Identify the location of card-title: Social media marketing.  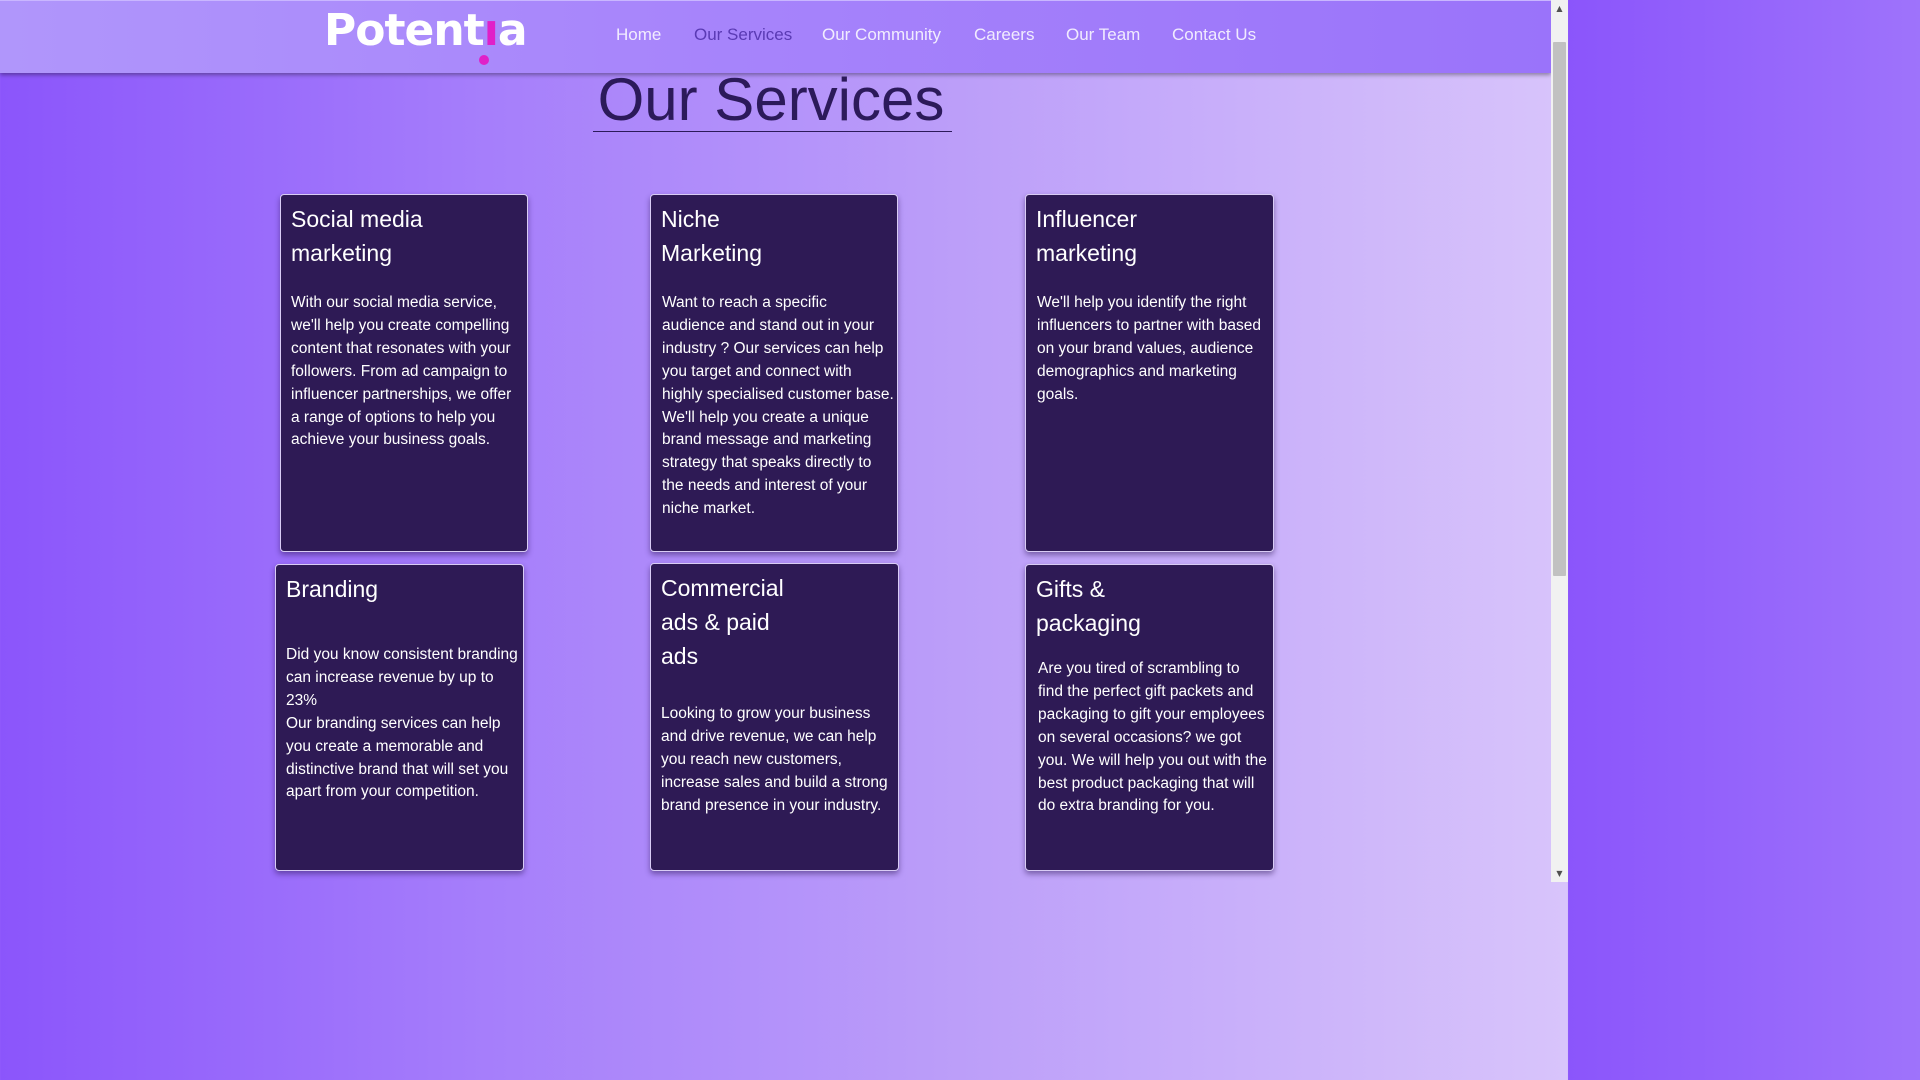
(357, 236).